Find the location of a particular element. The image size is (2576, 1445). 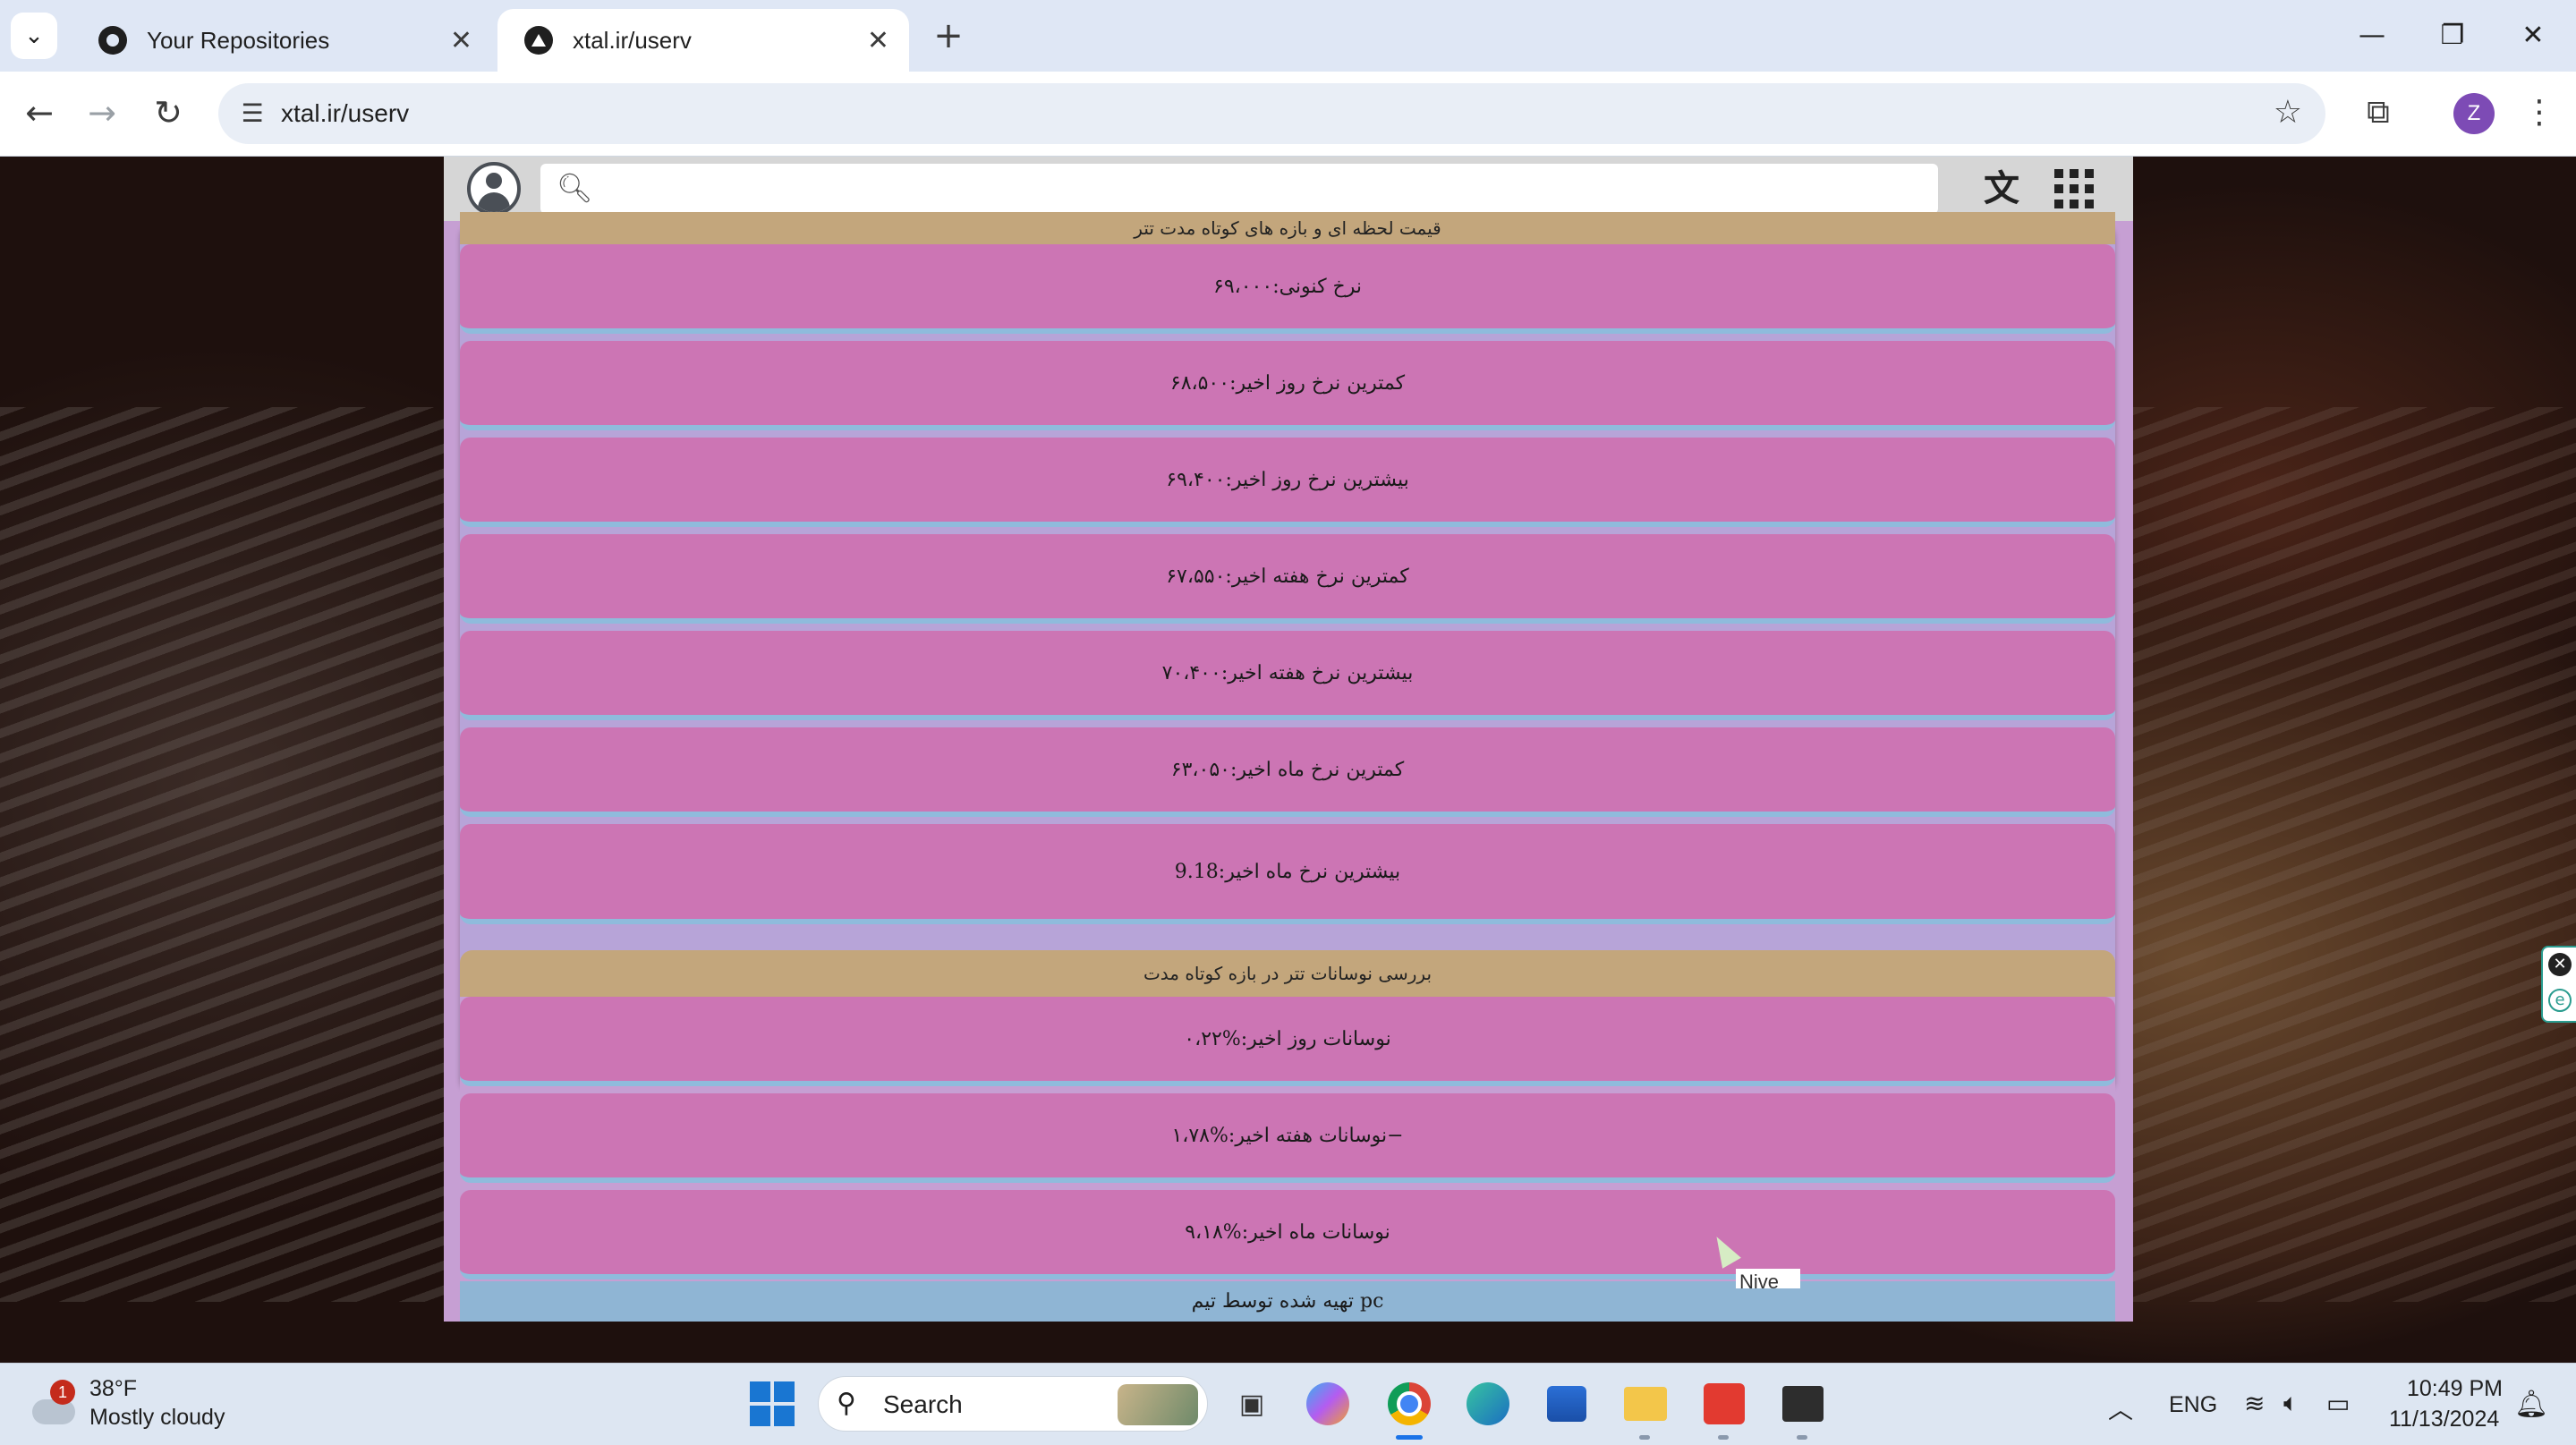

tab-title: xtal.ir/userv is located at coordinates (632, 40).